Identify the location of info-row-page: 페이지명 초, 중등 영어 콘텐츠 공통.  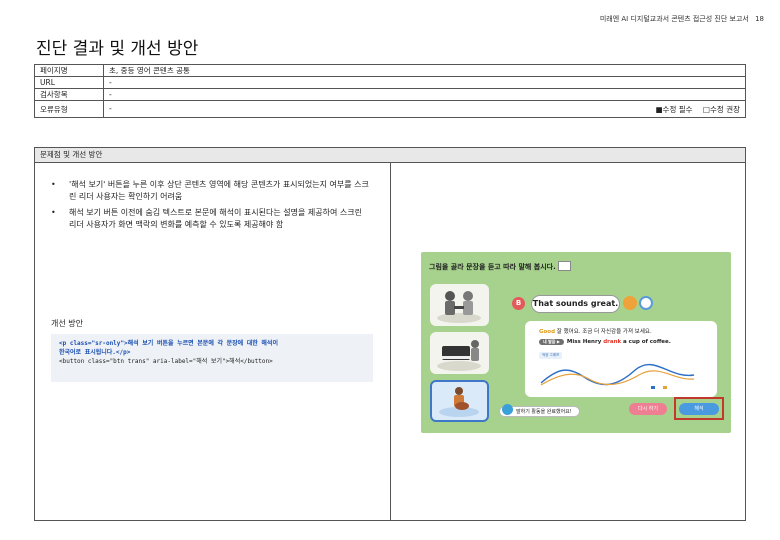
(390, 70).